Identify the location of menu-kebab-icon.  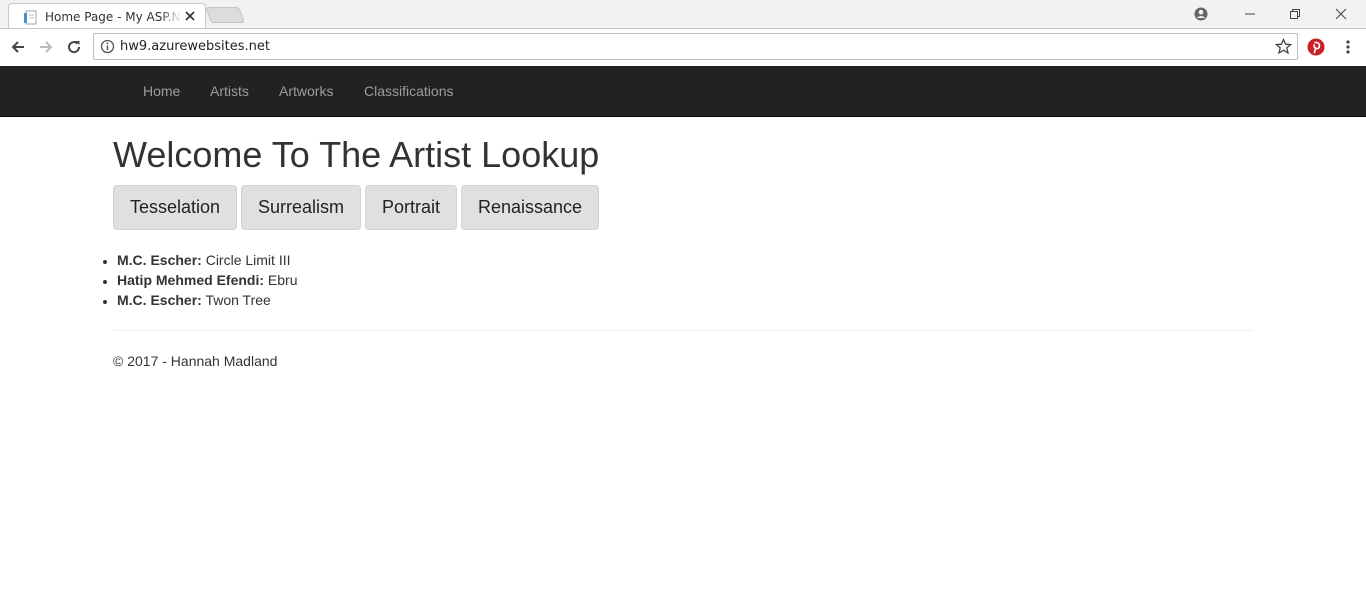
(1348, 47).